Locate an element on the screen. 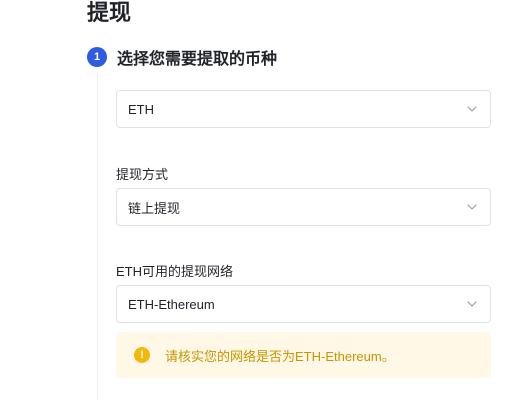  step-header: 1 选择您需要提取的币种 is located at coordinates (182, 57).